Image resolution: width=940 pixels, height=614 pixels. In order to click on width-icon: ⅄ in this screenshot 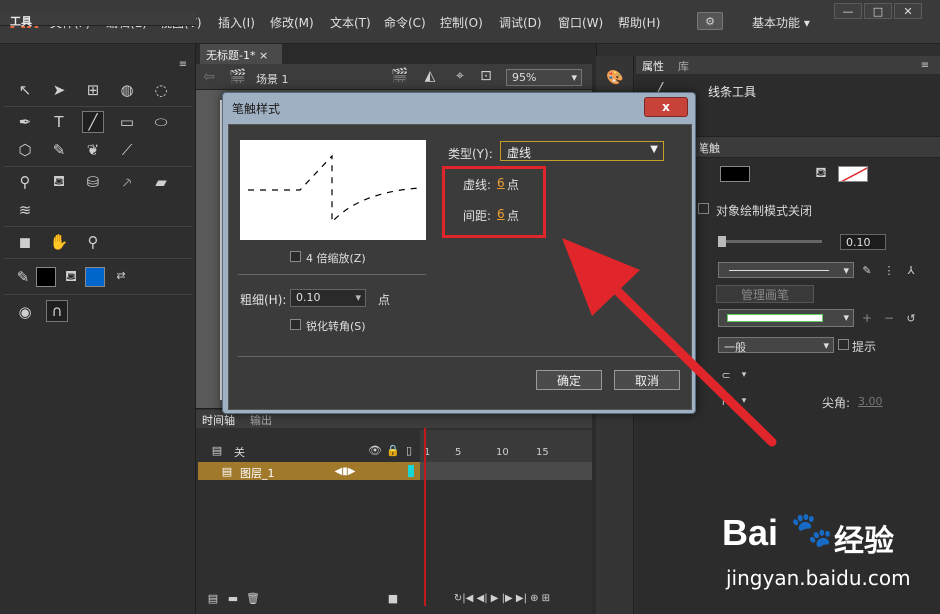, I will do `click(911, 270)`.